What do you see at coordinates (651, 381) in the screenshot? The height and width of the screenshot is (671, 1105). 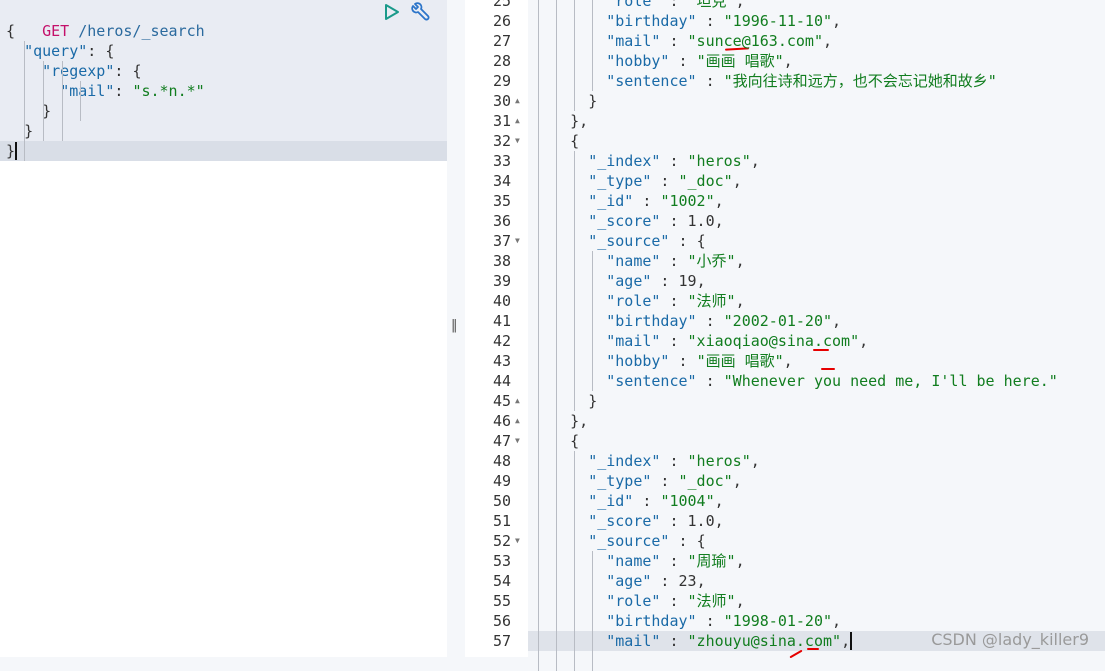 I see `json-key: "sentence"` at bounding box center [651, 381].